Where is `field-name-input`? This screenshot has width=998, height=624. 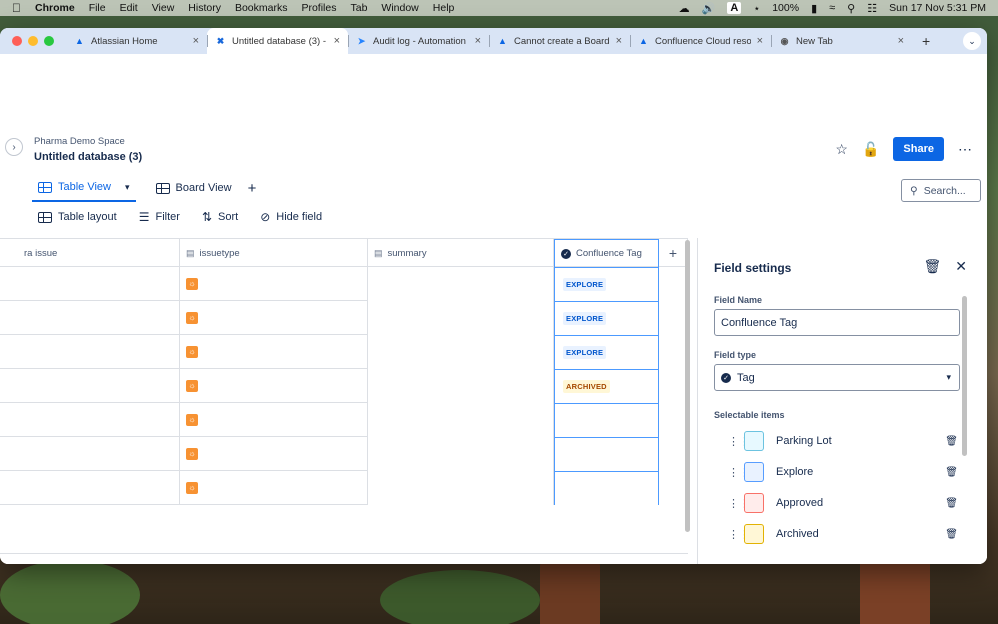
field-name-input is located at coordinates (837, 322).